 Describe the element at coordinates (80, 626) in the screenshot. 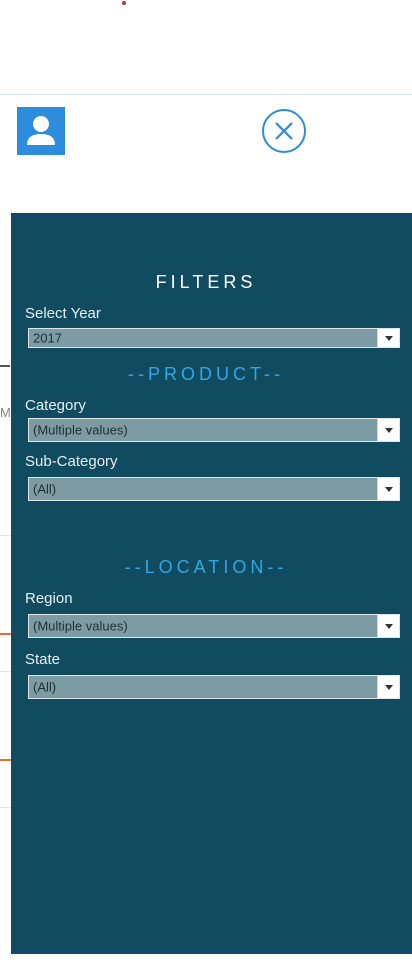

I see `region-value: (Multiple values)` at that location.